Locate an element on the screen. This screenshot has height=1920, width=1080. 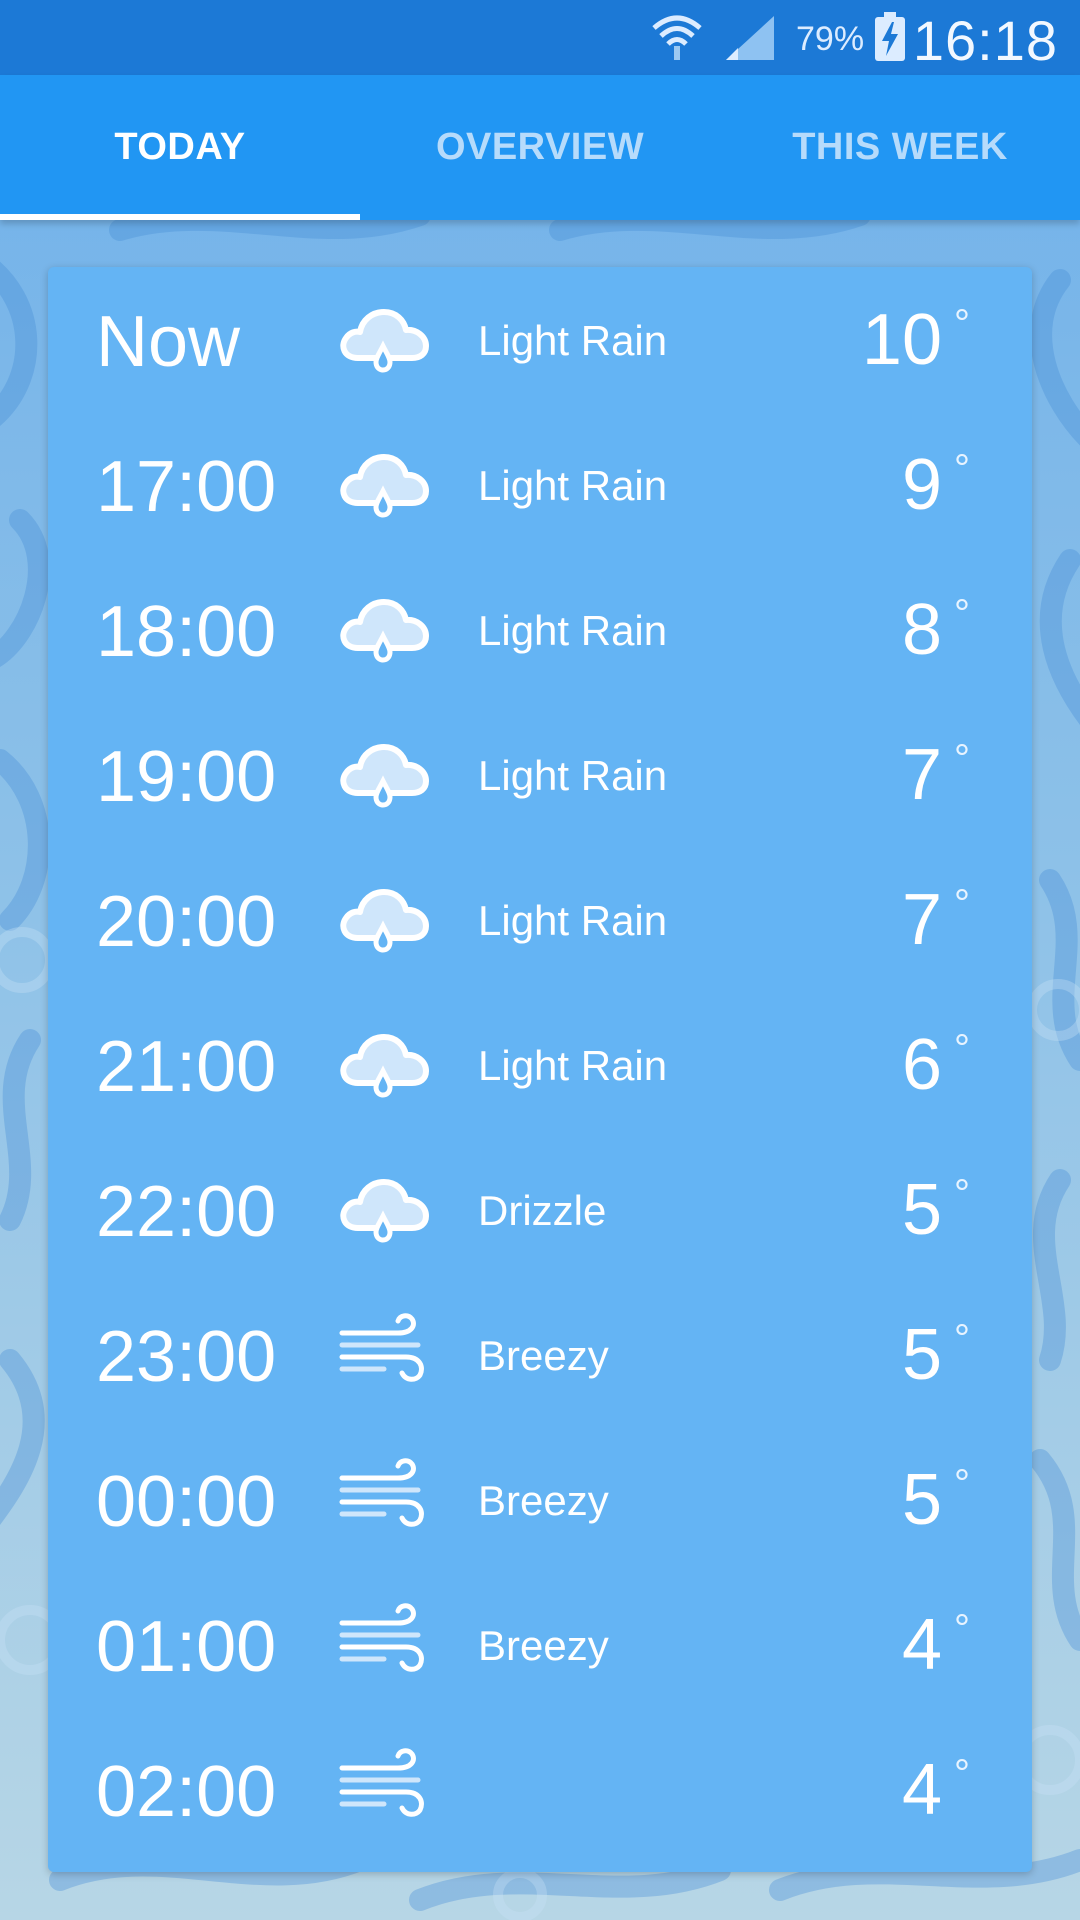
hour-time: 18:00 is located at coordinates (186, 632).